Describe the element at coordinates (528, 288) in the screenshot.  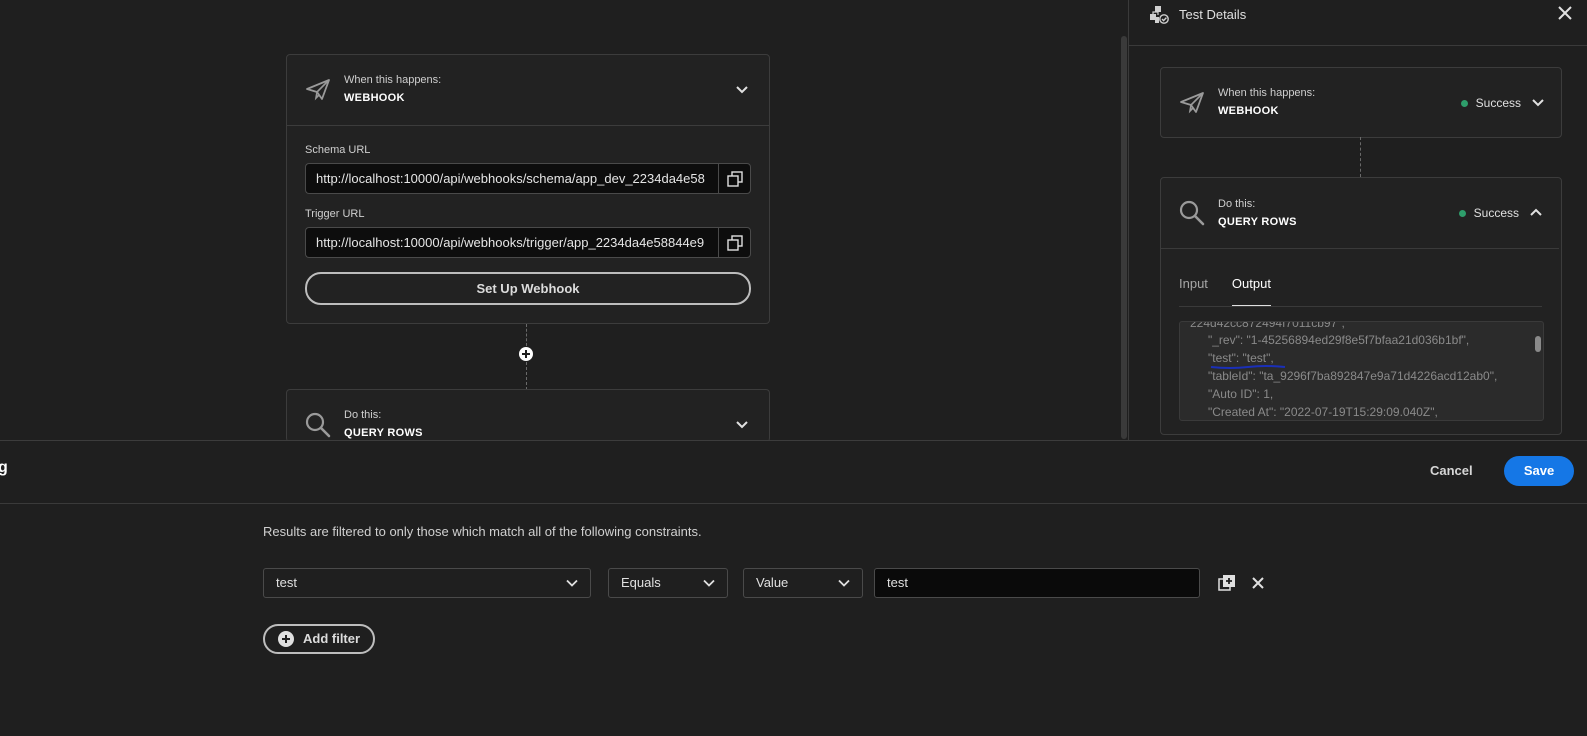
I see `set-up-webhook-button: Set Up Webhook` at that location.